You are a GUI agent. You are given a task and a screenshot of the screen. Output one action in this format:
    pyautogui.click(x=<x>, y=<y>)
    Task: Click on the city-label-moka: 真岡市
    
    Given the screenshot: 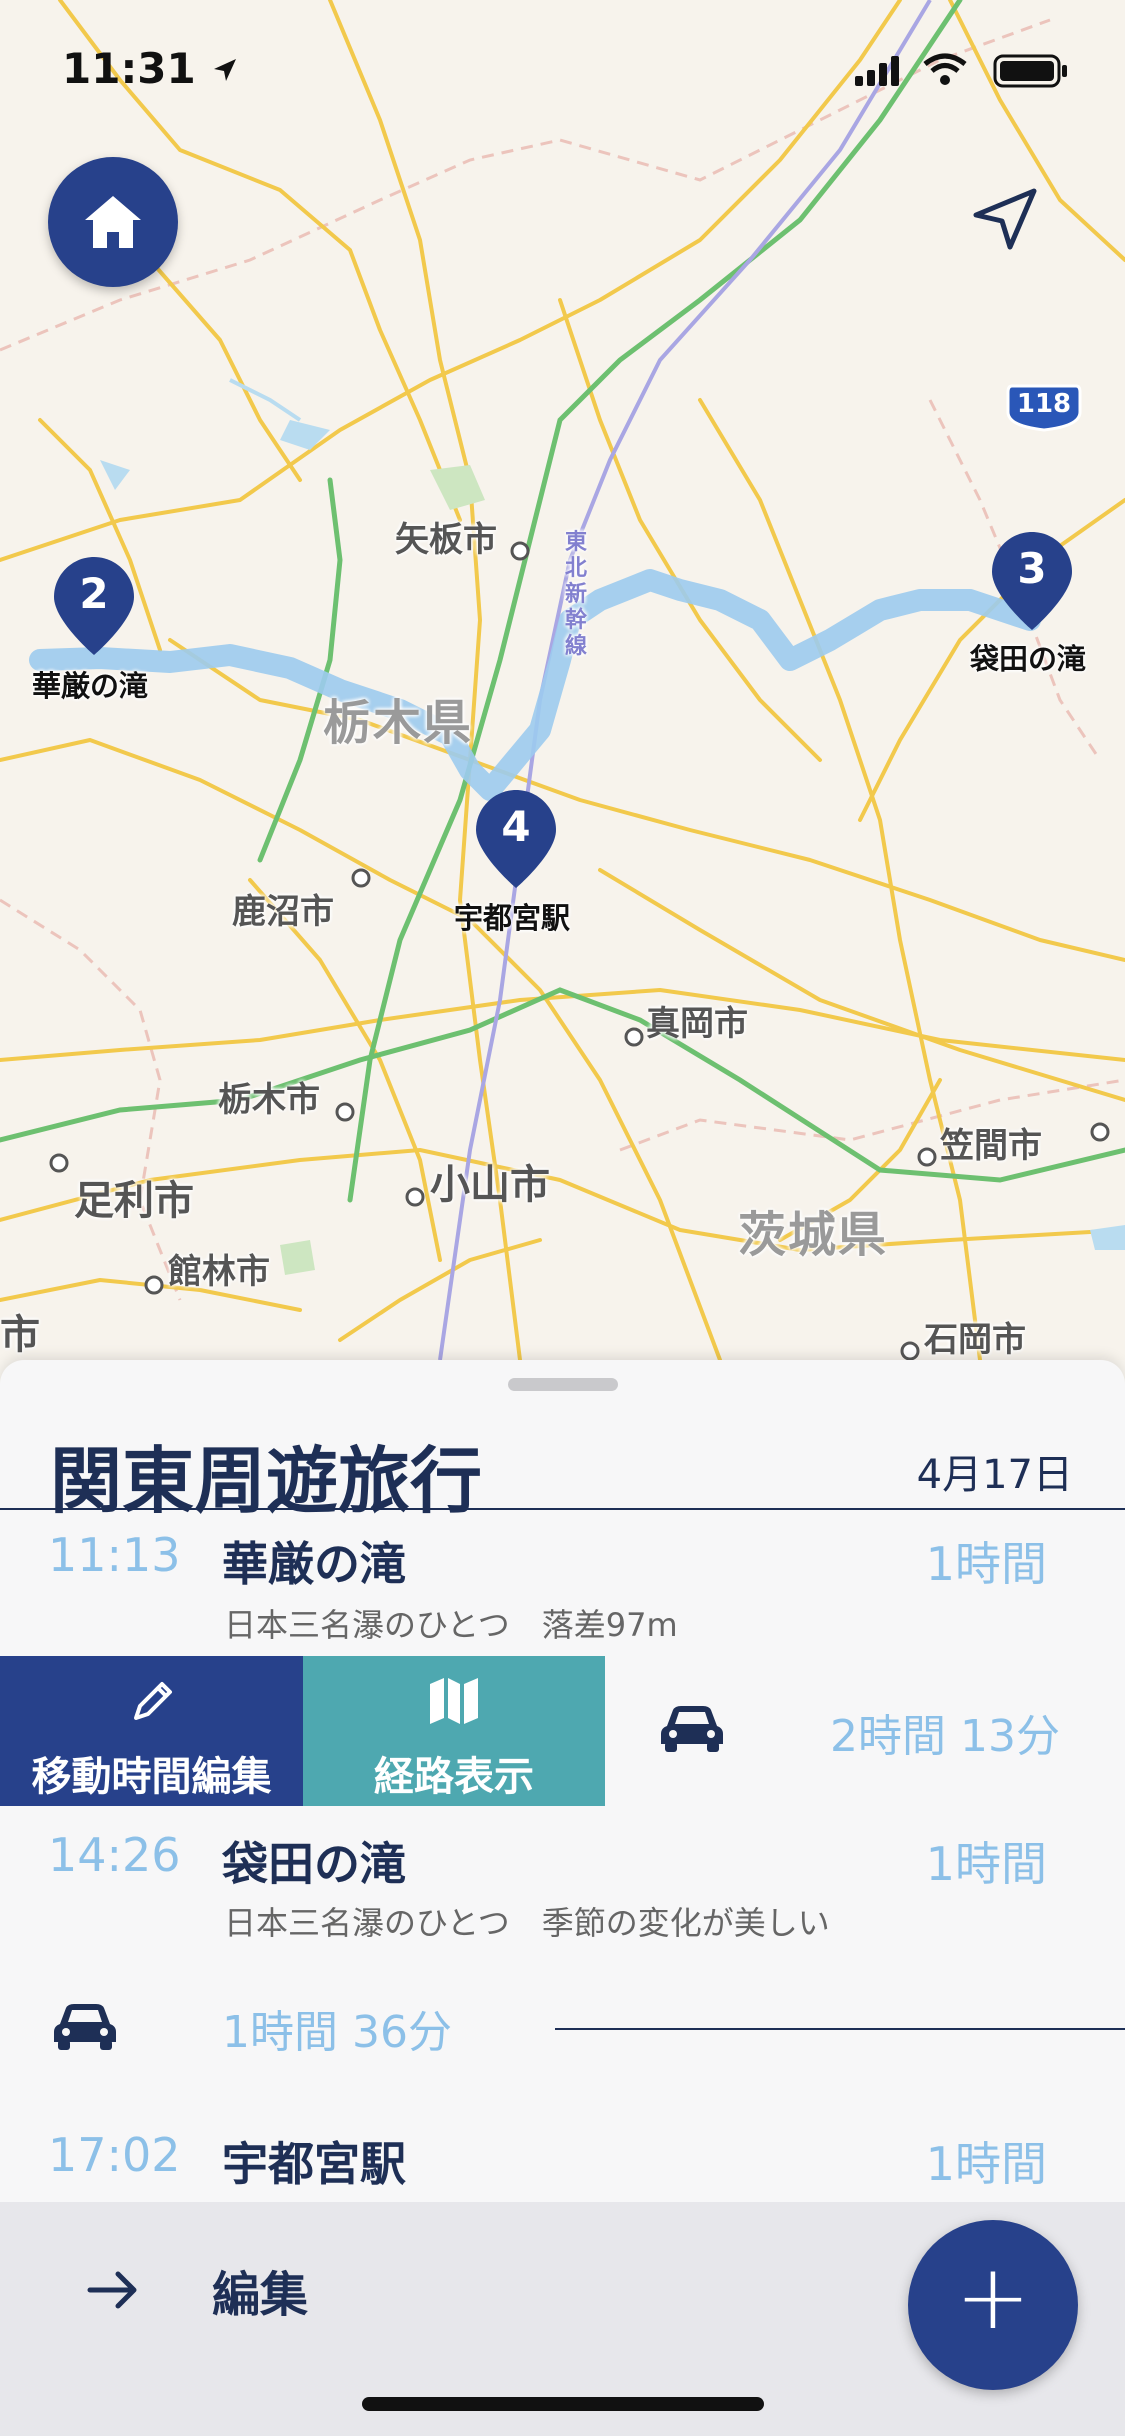 What is the action you would take?
    pyautogui.click(x=697, y=1024)
    